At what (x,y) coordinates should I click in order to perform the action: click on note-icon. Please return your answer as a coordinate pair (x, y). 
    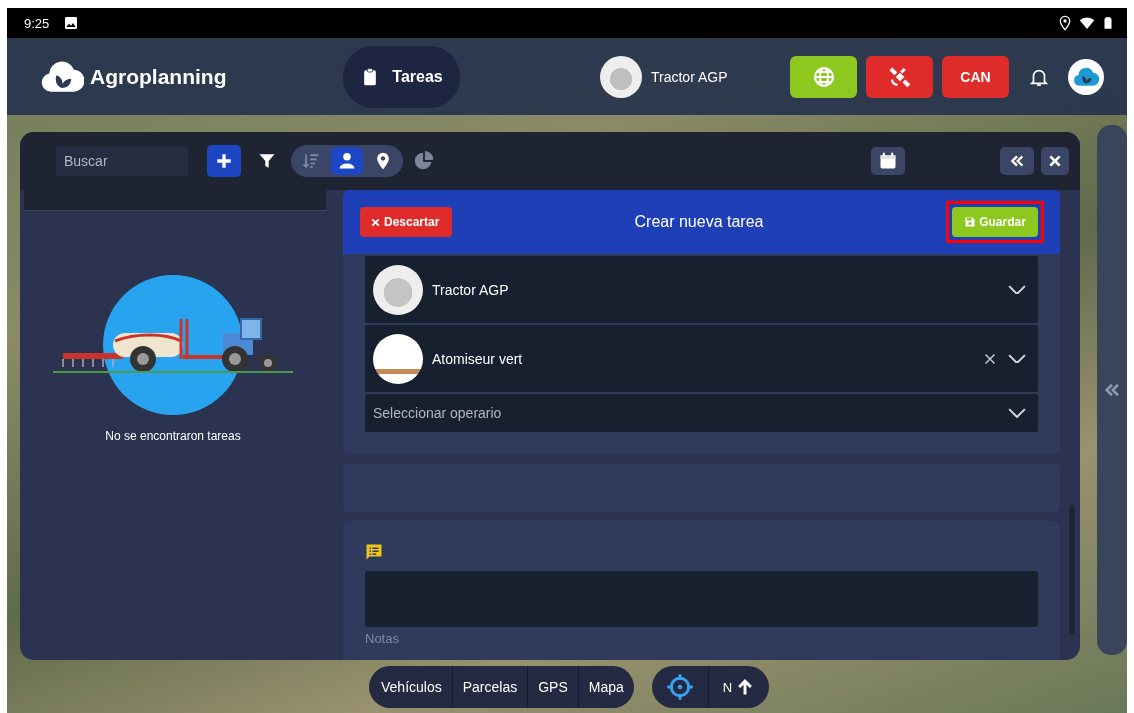
    Looking at the image, I should click on (374, 552).